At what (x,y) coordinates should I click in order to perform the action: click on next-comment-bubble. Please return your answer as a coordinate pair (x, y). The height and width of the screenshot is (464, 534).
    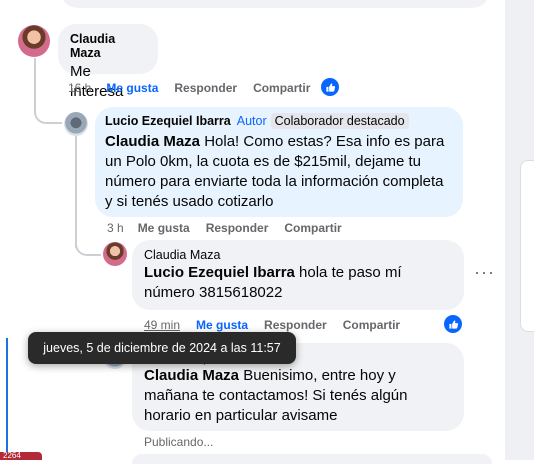
    Looking at the image, I should click on (312, 459).